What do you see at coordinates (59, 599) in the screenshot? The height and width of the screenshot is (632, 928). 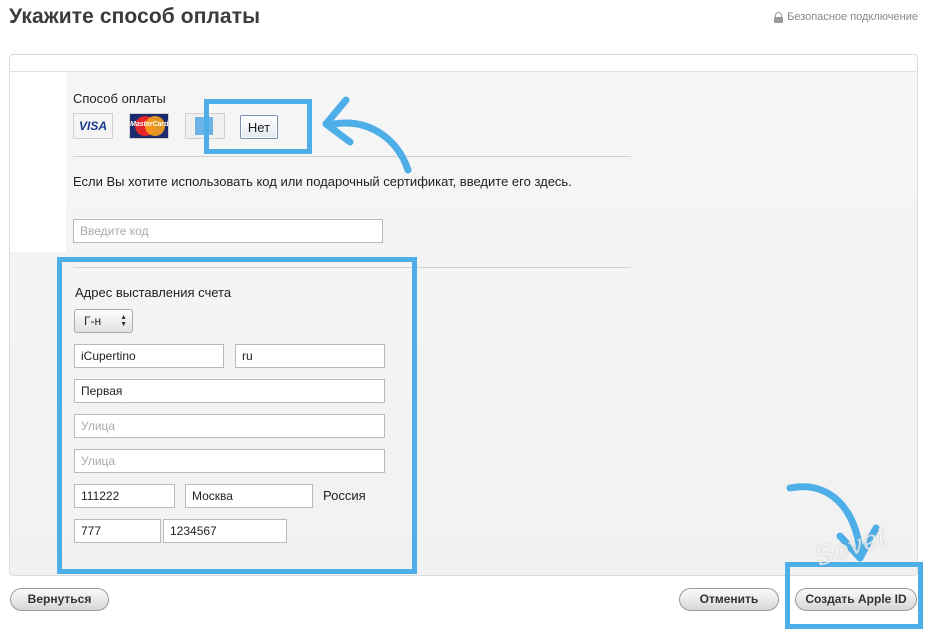 I see `back-button: Вернуться` at bounding box center [59, 599].